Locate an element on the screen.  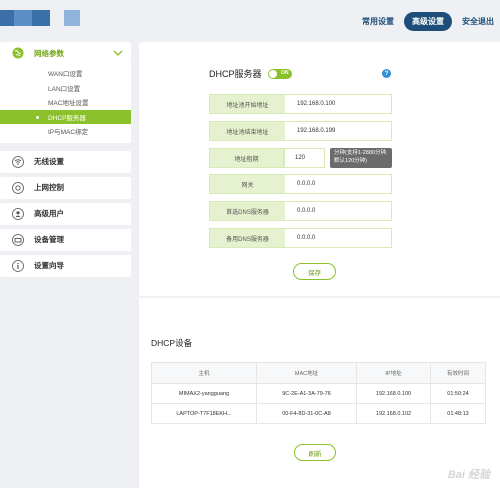
device-icon is located at coordinates (18, 239).